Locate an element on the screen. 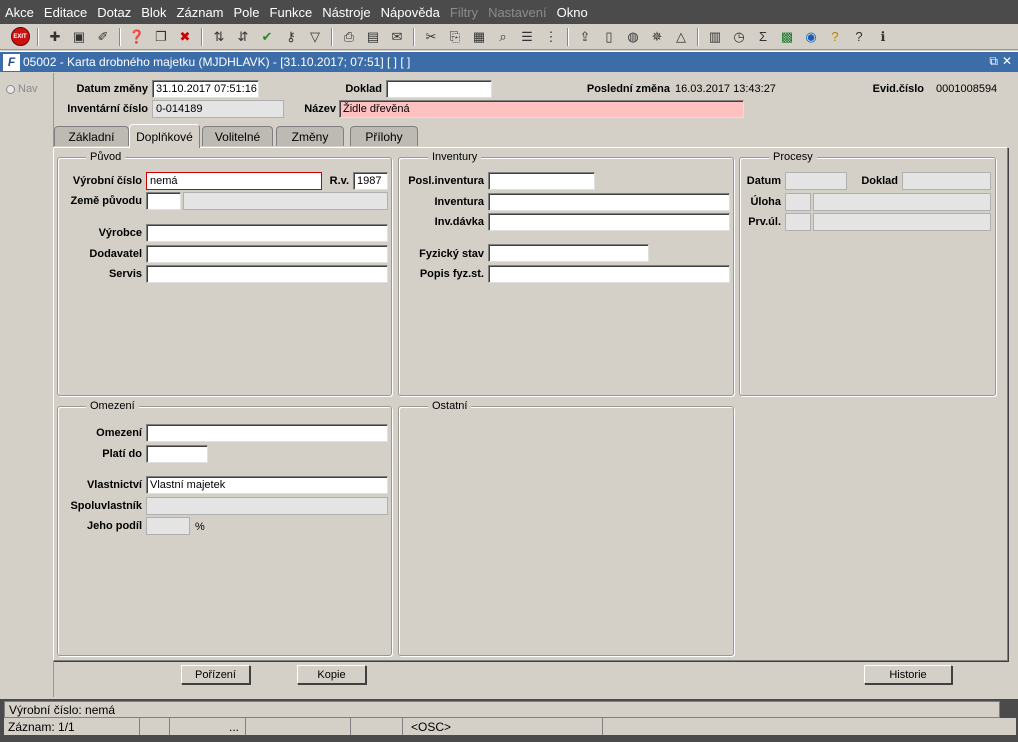 The width and height of the screenshot is (1018, 742). chart-icon: ▥ is located at coordinates (715, 37).